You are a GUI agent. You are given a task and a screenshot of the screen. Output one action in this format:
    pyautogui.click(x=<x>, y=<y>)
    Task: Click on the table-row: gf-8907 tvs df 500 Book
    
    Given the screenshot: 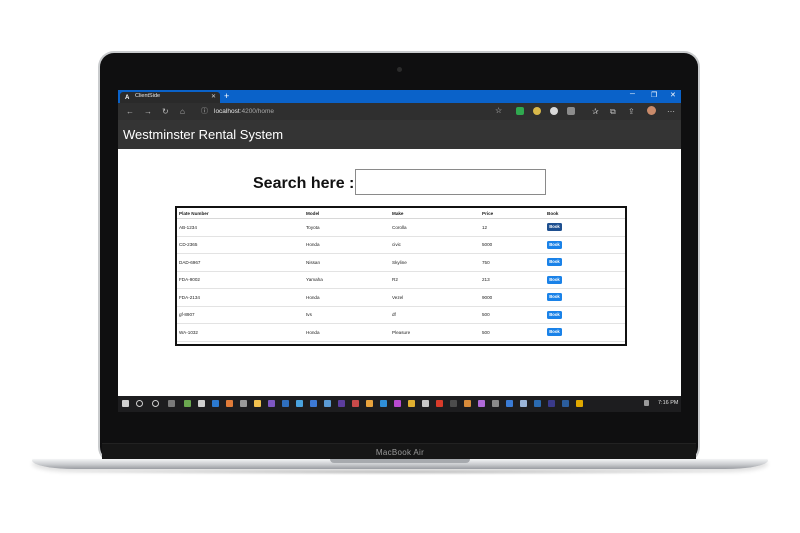 What is the action you would take?
    pyautogui.click(x=401, y=315)
    